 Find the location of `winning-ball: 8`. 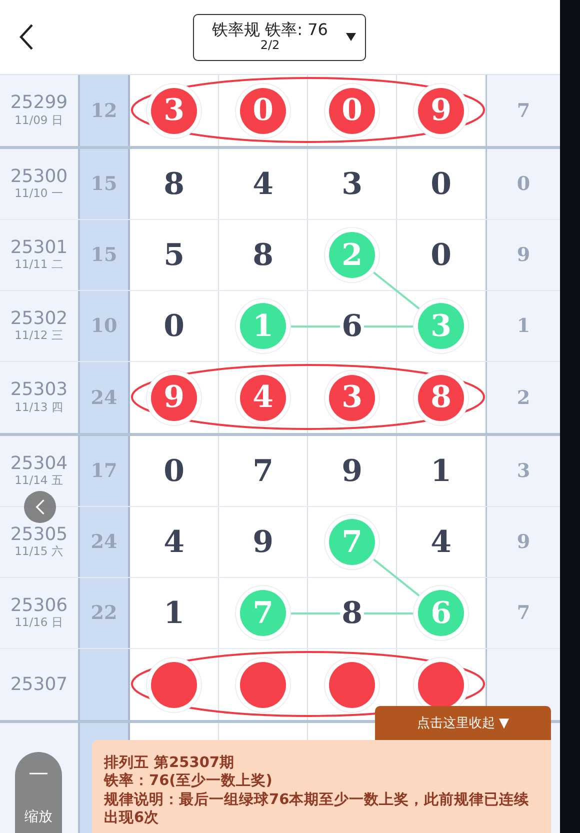

winning-ball: 8 is located at coordinates (441, 397).